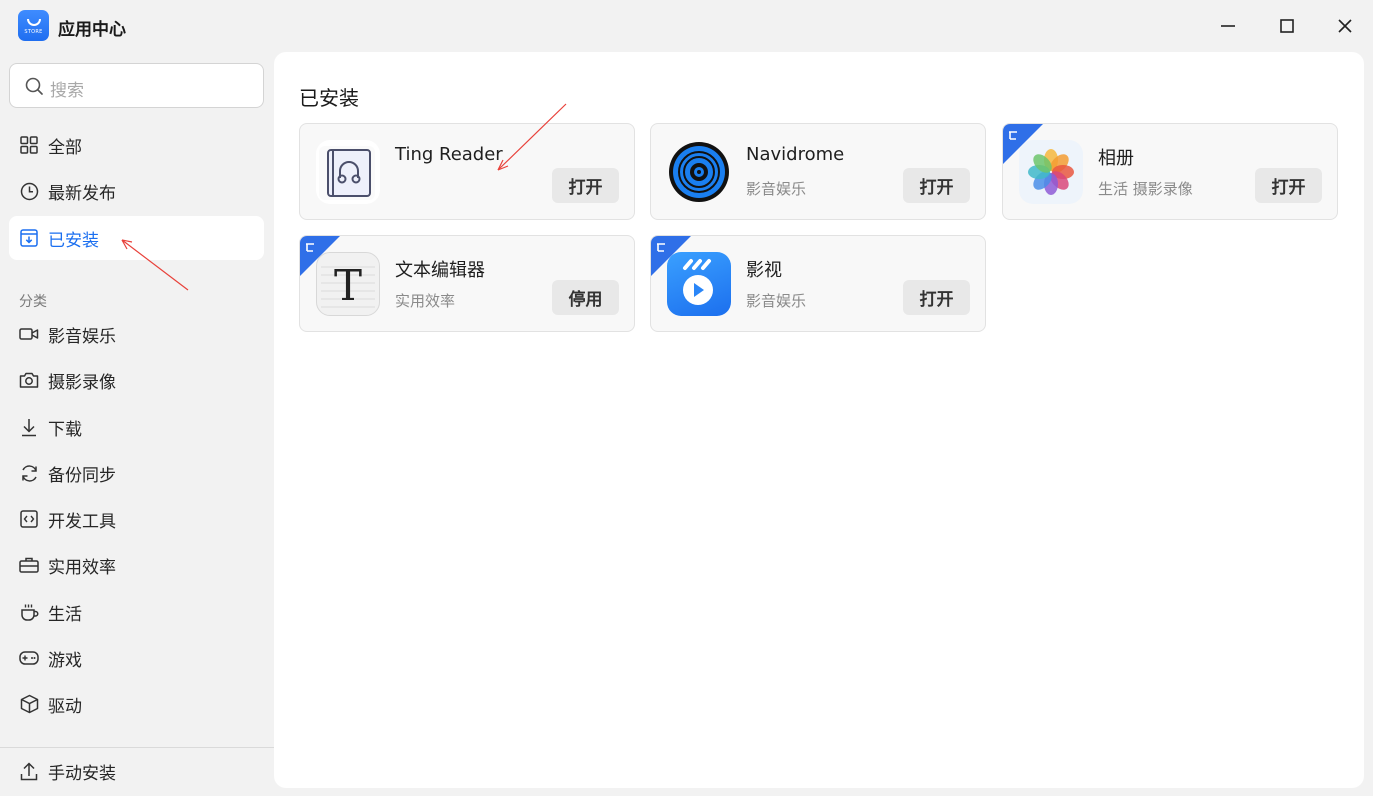  Describe the element at coordinates (467, 171) in the screenshot. I see `app-card-ting-reader: Ting Reader 打开` at that location.